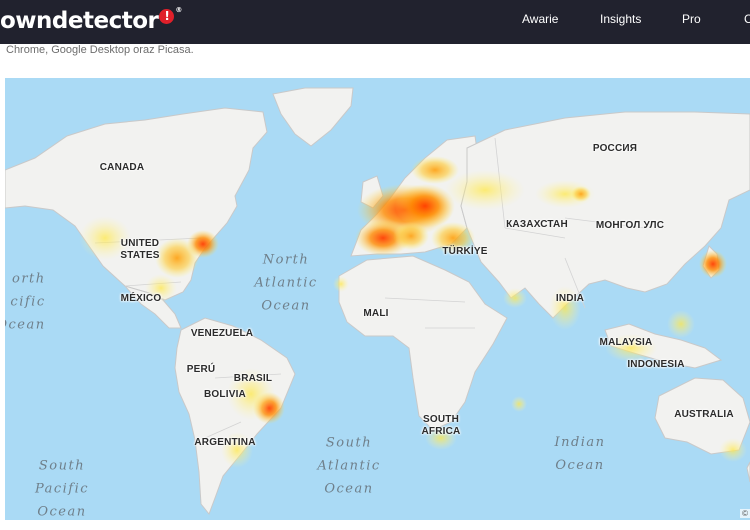 This screenshot has height=530, width=750. I want to click on label-turkiye: TÜRKİYE, so click(465, 251).